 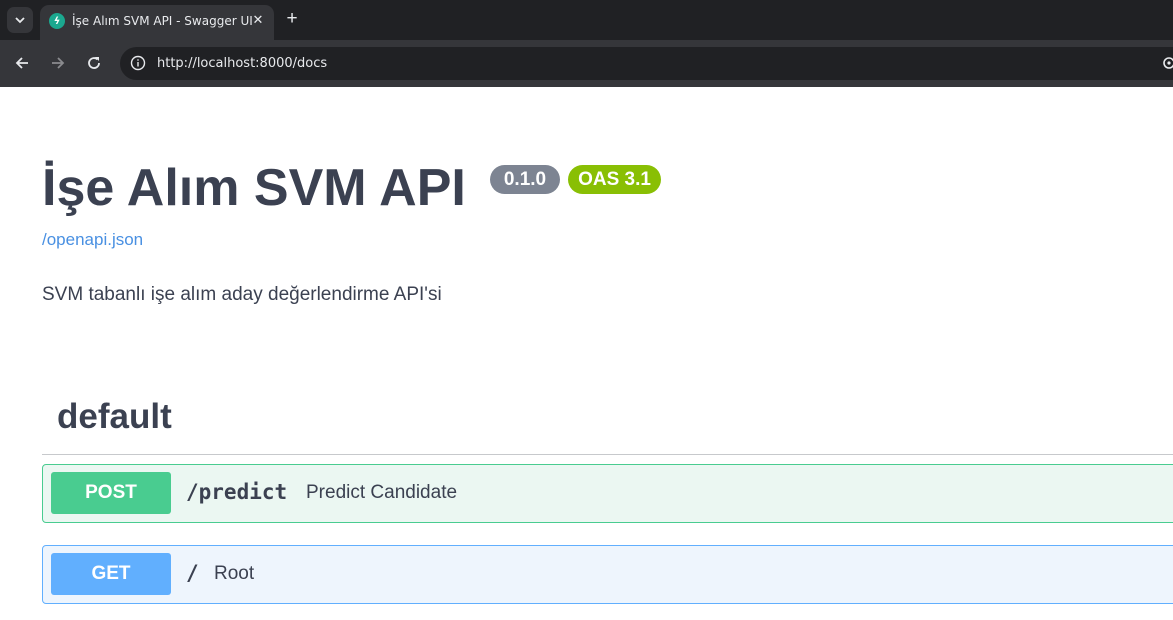 What do you see at coordinates (614, 179) in the screenshot?
I see `oas-badge: OAS 3.1` at bounding box center [614, 179].